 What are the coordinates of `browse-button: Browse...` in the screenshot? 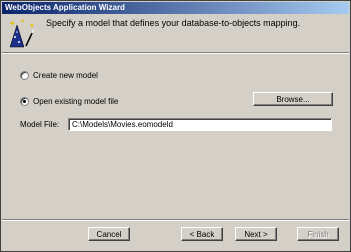 It's located at (293, 99).